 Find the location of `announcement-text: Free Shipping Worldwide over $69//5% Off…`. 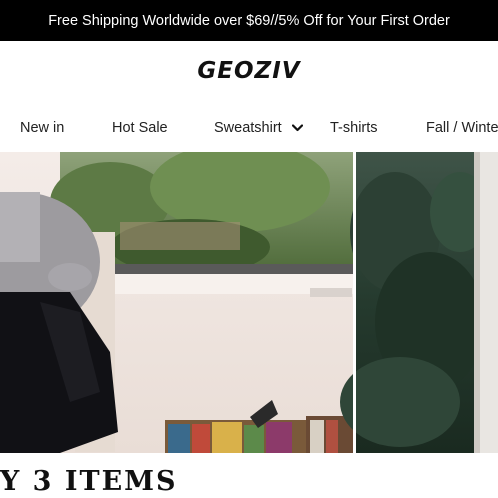

announcement-text: Free Shipping Worldwide over $69//5% Off… is located at coordinates (249, 20).